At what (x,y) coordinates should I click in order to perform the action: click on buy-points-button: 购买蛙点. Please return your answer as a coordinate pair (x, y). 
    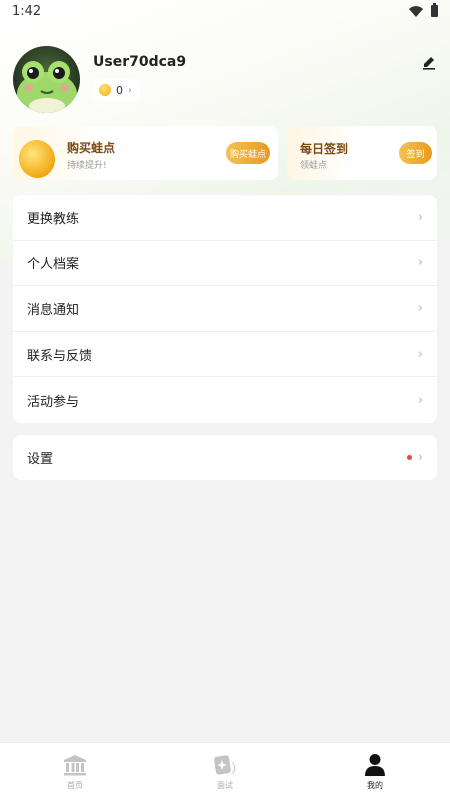
    Looking at the image, I should click on (248, 153).